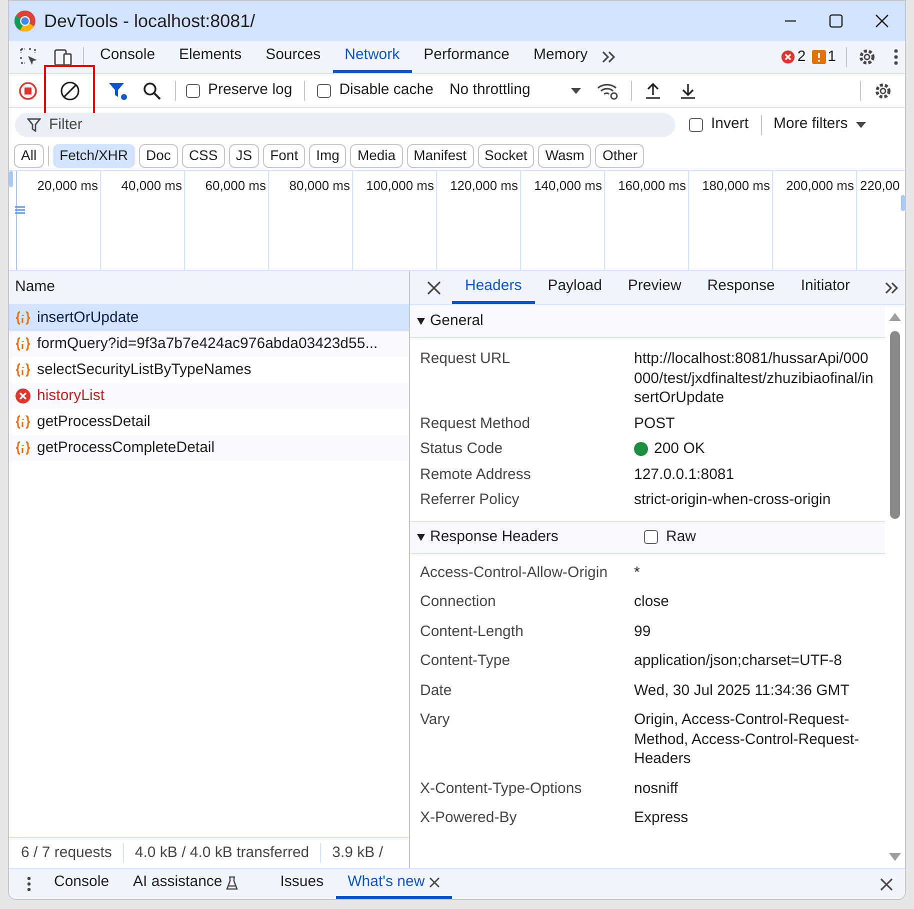 This screenshot has height=909, width=914. Describe the element at coordinates (209, 448) in the screenshot. I see `request-row: getProcessCompleteDetail` at that location.